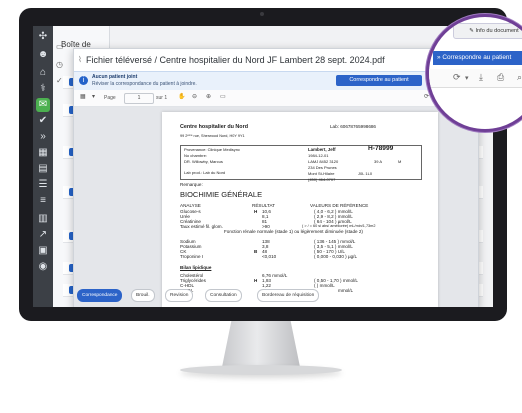 This screenshot has height=413, width=522. What do you see at coordinates (205, 172) in the screenshot?
I see `doc-lab-prod: Lab prod.: Lab du Nord` at bounding box center [205, 172].